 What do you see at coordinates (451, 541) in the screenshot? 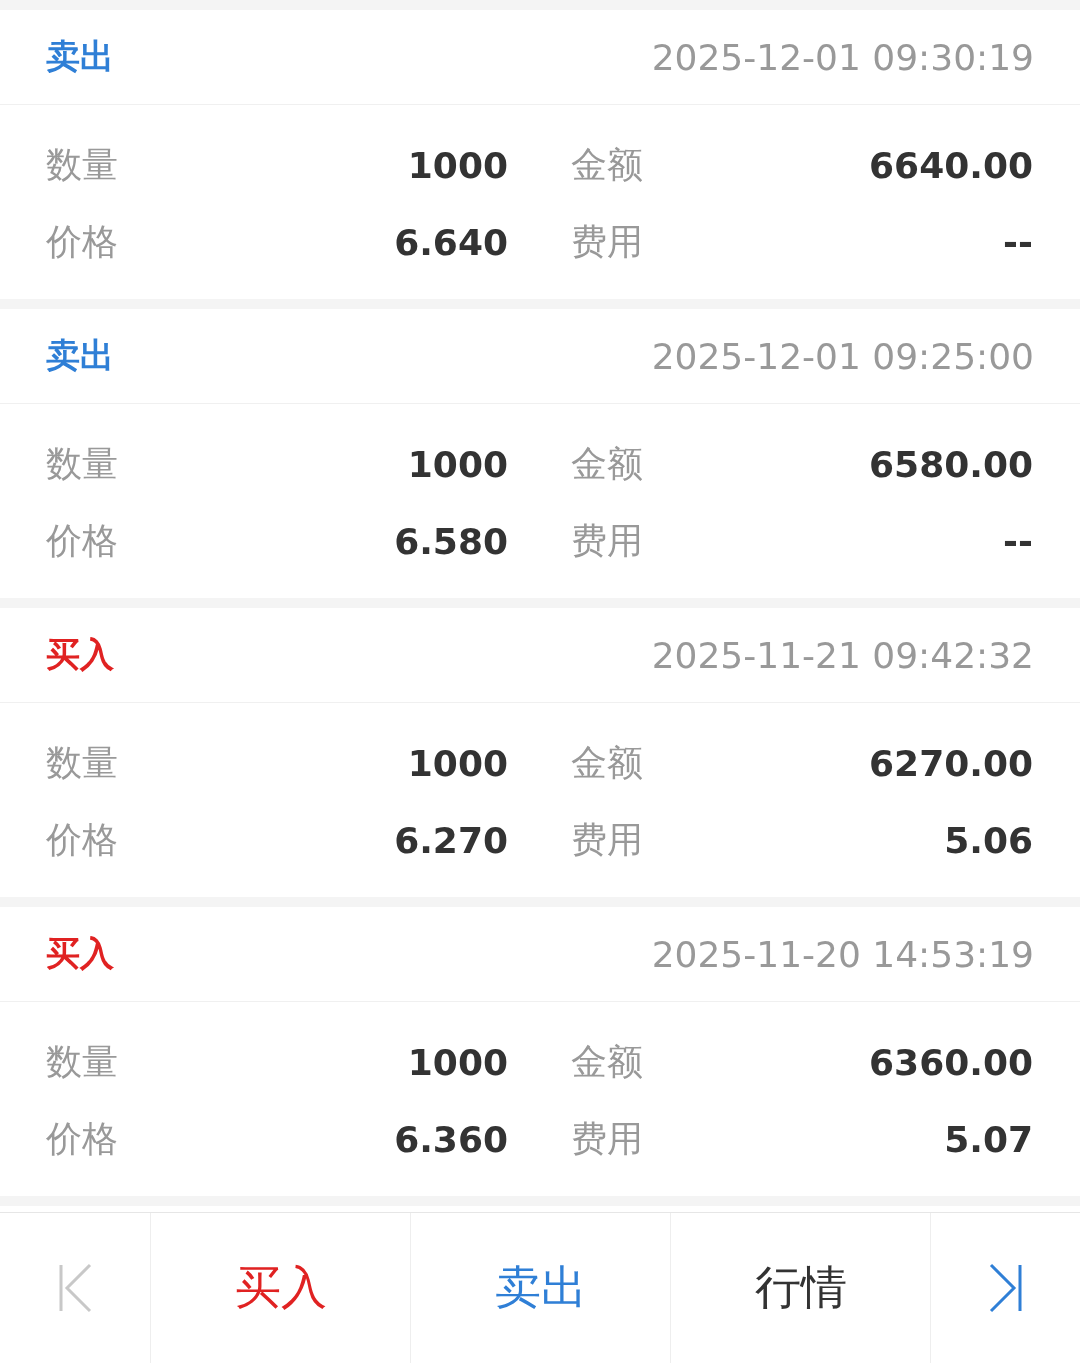
I see `field-value: 6.580` at bounding box center [451, 541].